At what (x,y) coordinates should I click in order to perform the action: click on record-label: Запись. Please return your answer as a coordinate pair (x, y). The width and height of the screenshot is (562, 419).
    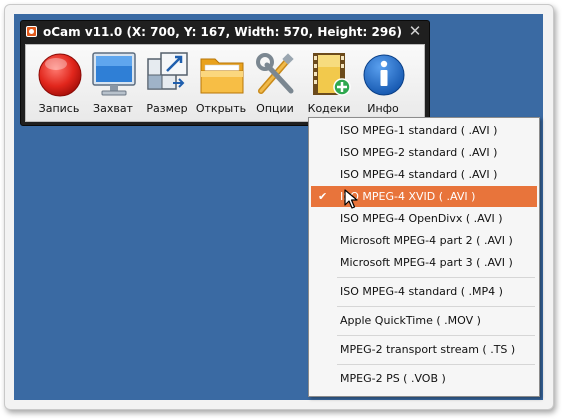
    Looking at the image, I should click on (59, 108).